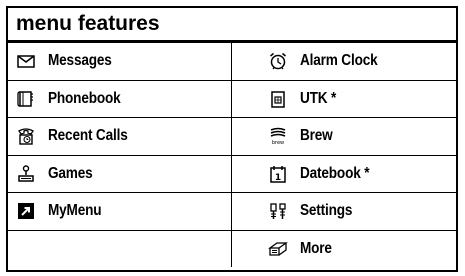 This screenshot has width=465, height=276. What do you see at coordinates (26, 99) in the screenshot?
I see `phonebook-icon` at bounding box center [26, 99].